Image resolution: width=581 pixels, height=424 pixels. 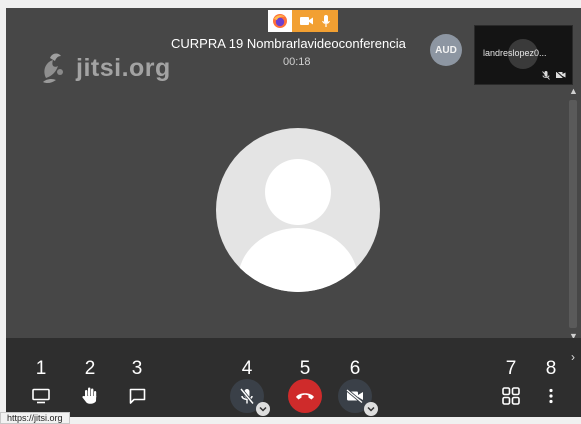 What do you see at coordinates (305, 375) in the screenshot?
I see `toolbar-item-hangup: 5` at bounding box center [305, 375].